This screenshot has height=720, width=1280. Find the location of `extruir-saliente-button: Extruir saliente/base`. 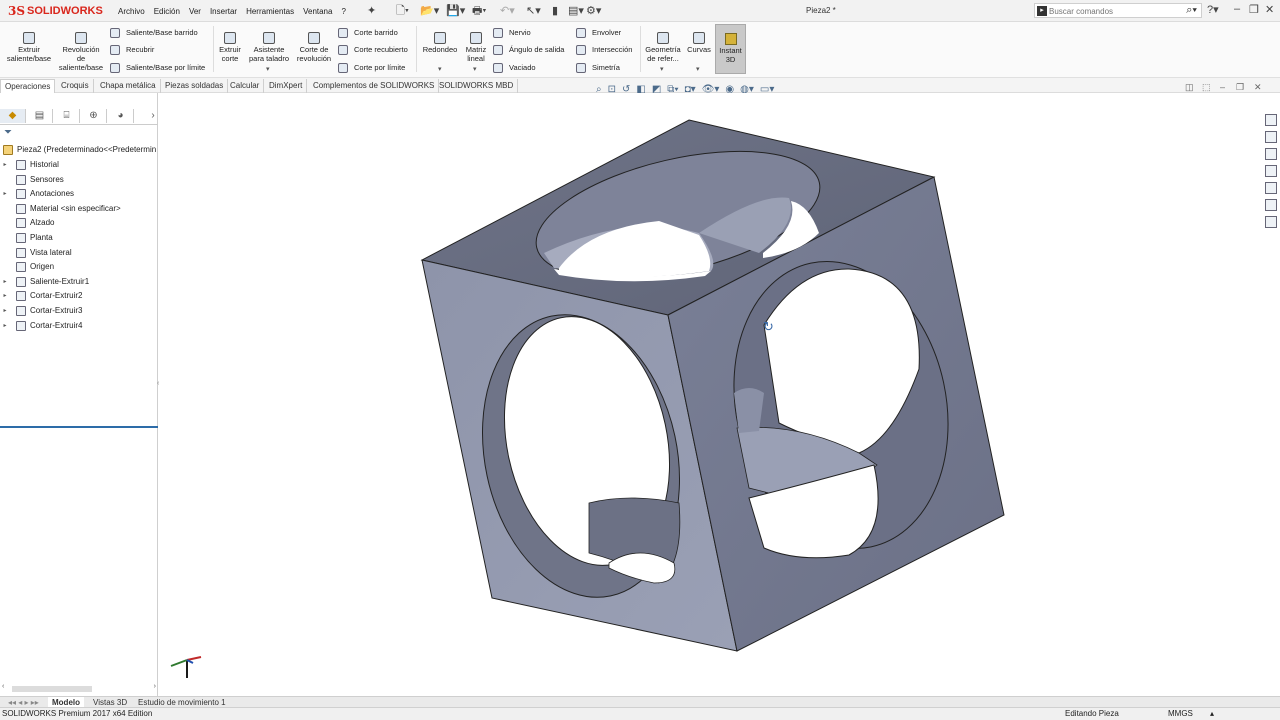

extruir-saliente-button: Extruir saliente/base is located at coordinates (29, 44).